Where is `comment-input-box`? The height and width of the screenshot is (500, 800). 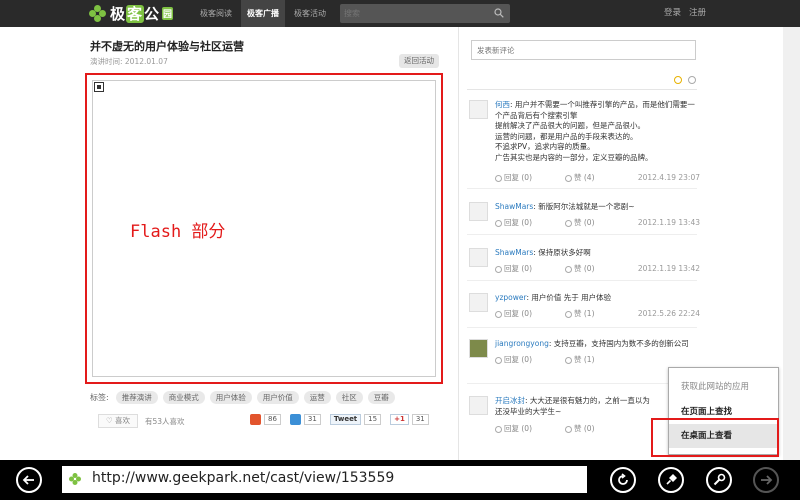
comment-input-box is located at coordinates (583, 50).